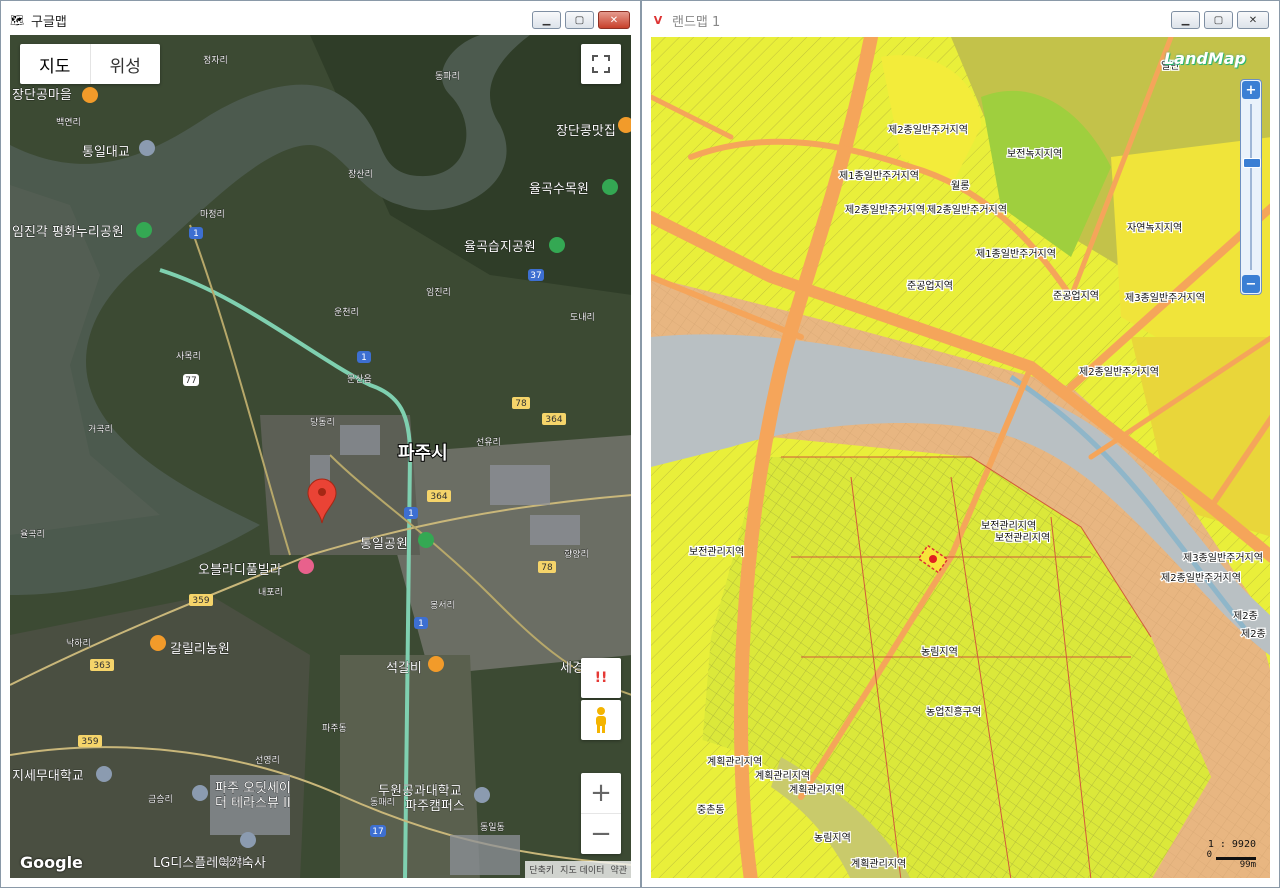 The height and width of the screenshot is (888, 1280). I want to click on zone-label: 준공업지역, so click(1076, 295).